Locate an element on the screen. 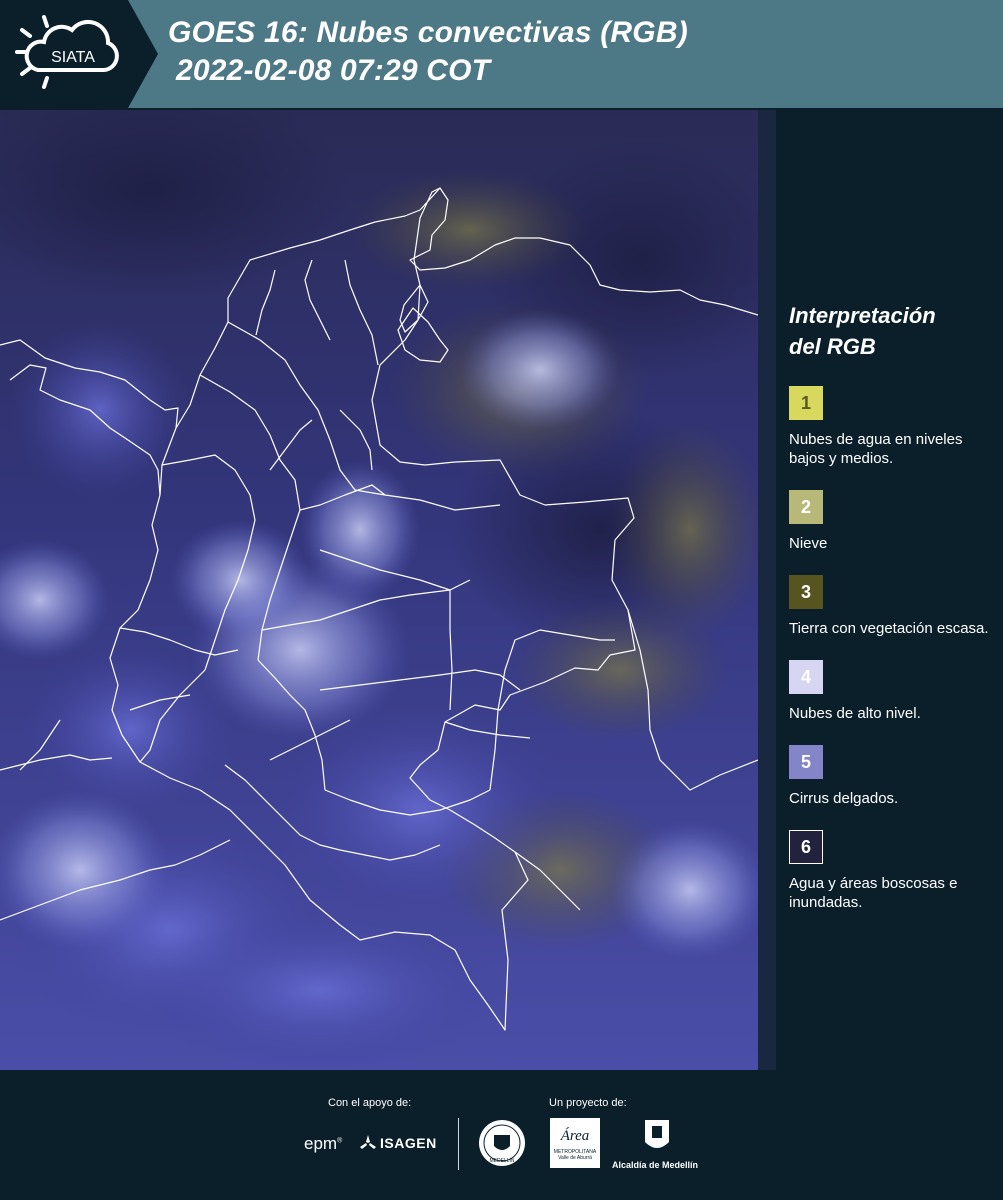  legend-swatch: 6 is located at coordinates (806, 847).